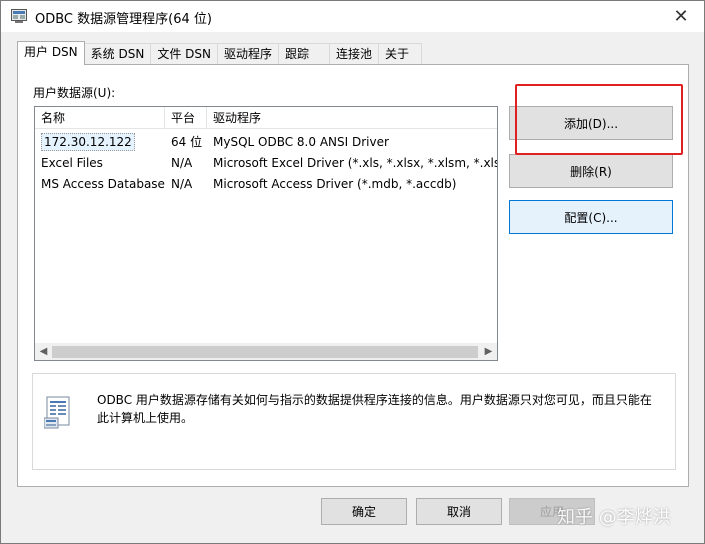  What do you see at coordinates (400, 54) in the screenshot?
I see `tab-about: 关于` at bounding box center [400, 54].